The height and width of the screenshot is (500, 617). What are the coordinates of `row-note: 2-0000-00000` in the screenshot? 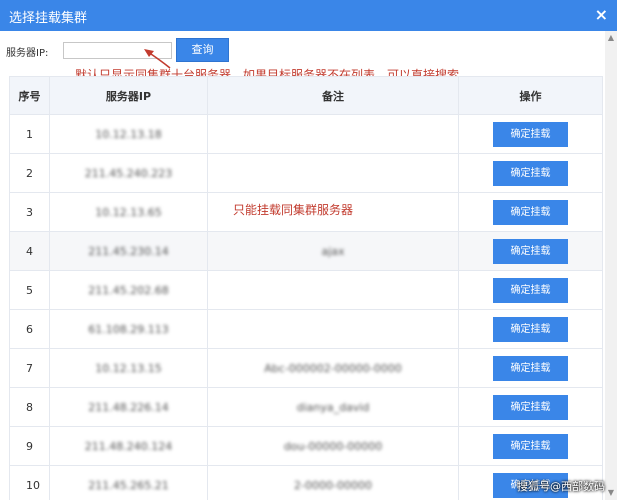 It's located at (333, 482).